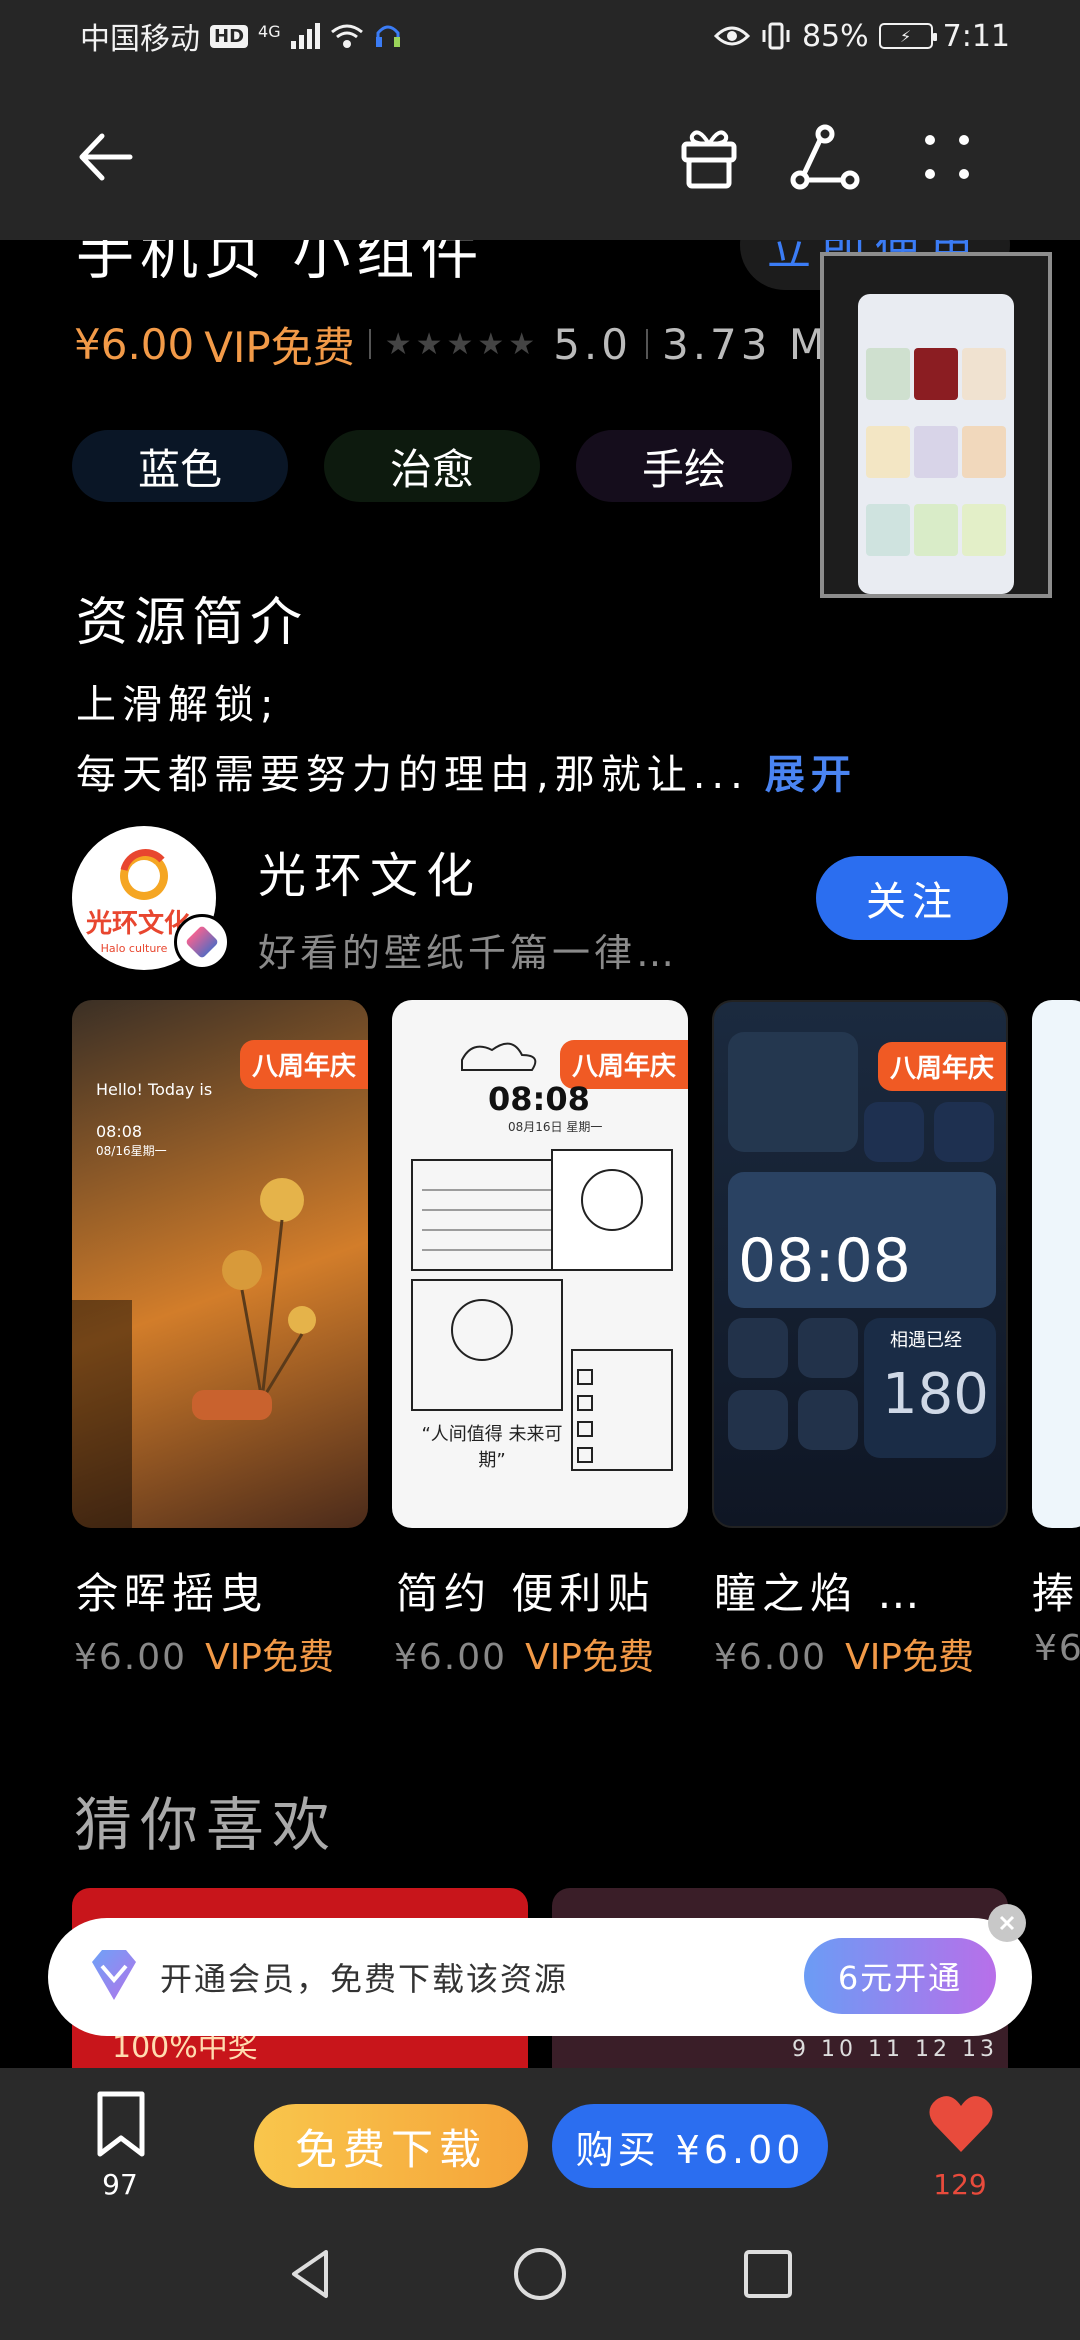 This screenshot has width=1080, height=2340. I want to click on work-title-2: 简约 便利贴, so click(526, 1593).